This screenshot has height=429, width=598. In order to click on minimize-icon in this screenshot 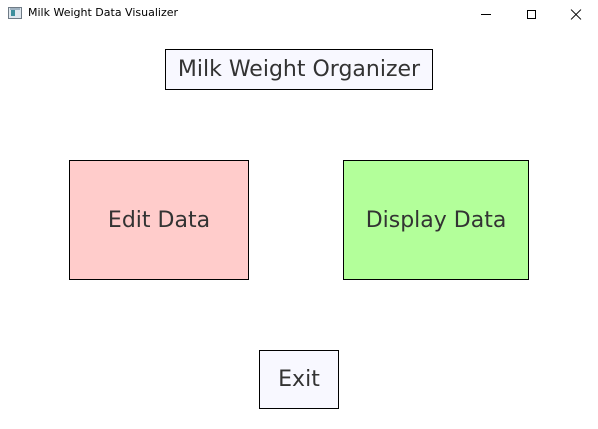, I will do `click(486, 14)`.